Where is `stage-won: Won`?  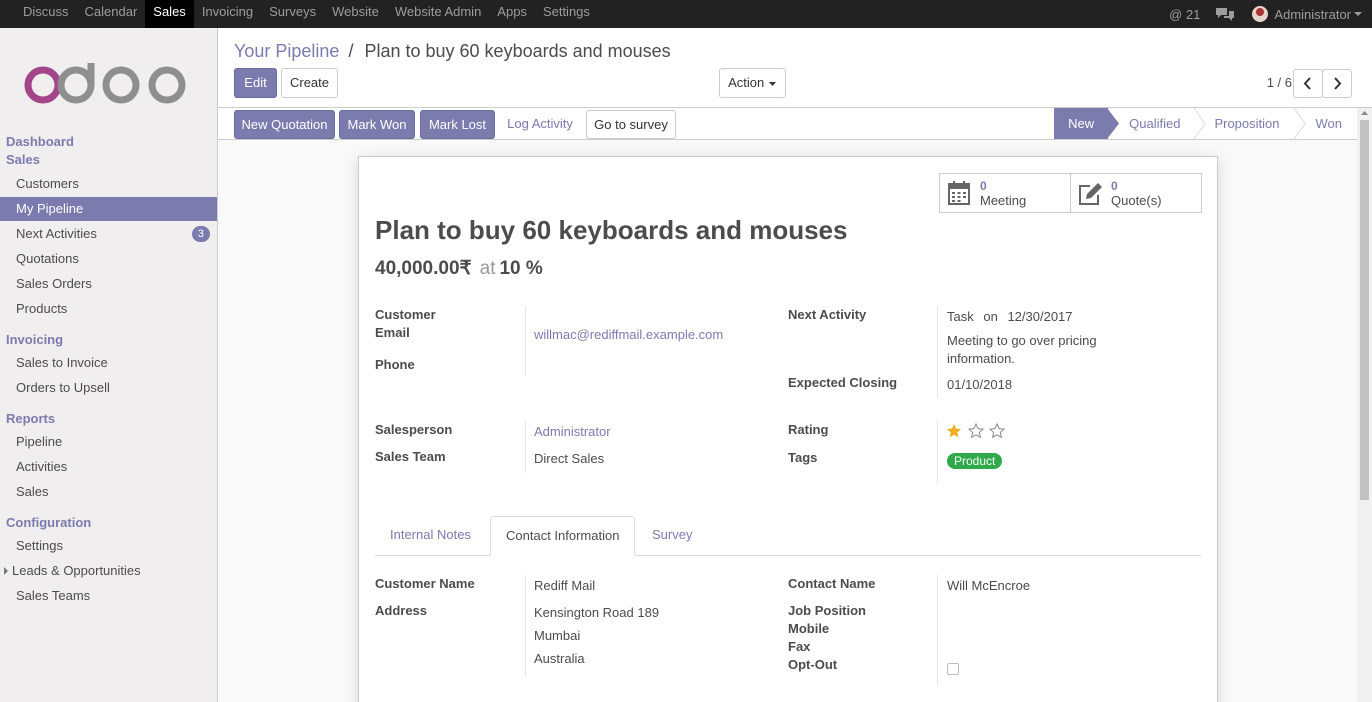
stage-won: Won is located at coordinates (1332, 123).